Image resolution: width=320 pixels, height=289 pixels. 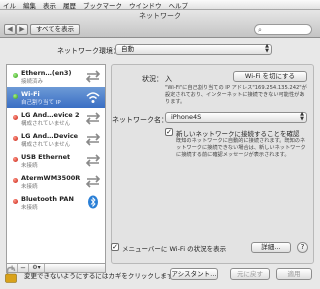 What do you see at coordinates (69, 5) in the screenshot?
I see `menu-history: 履歴` at bounding box center [69, 5].